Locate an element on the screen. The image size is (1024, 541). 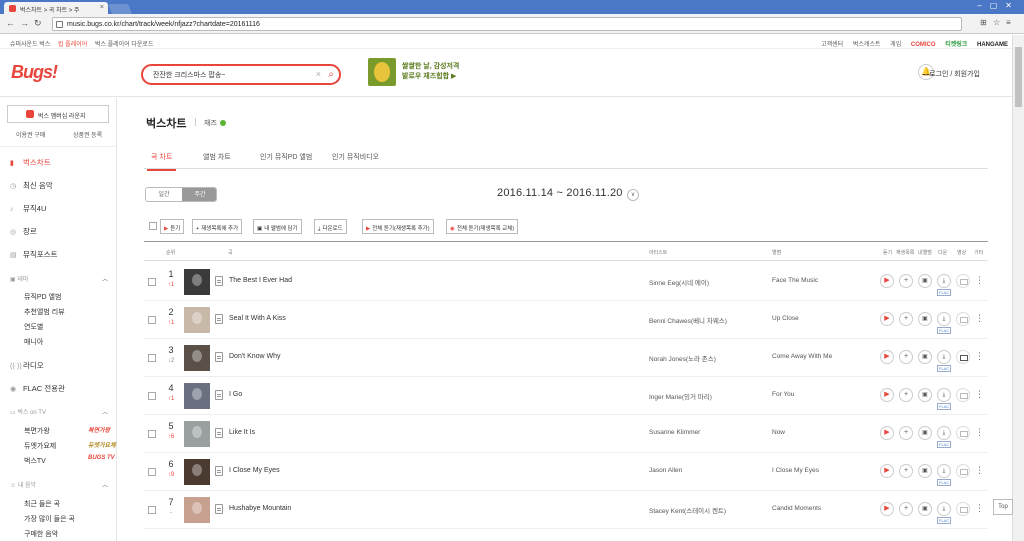
sidebar-item-new-music: ◷ 최신 음악 is located at coordinates (31, 185).